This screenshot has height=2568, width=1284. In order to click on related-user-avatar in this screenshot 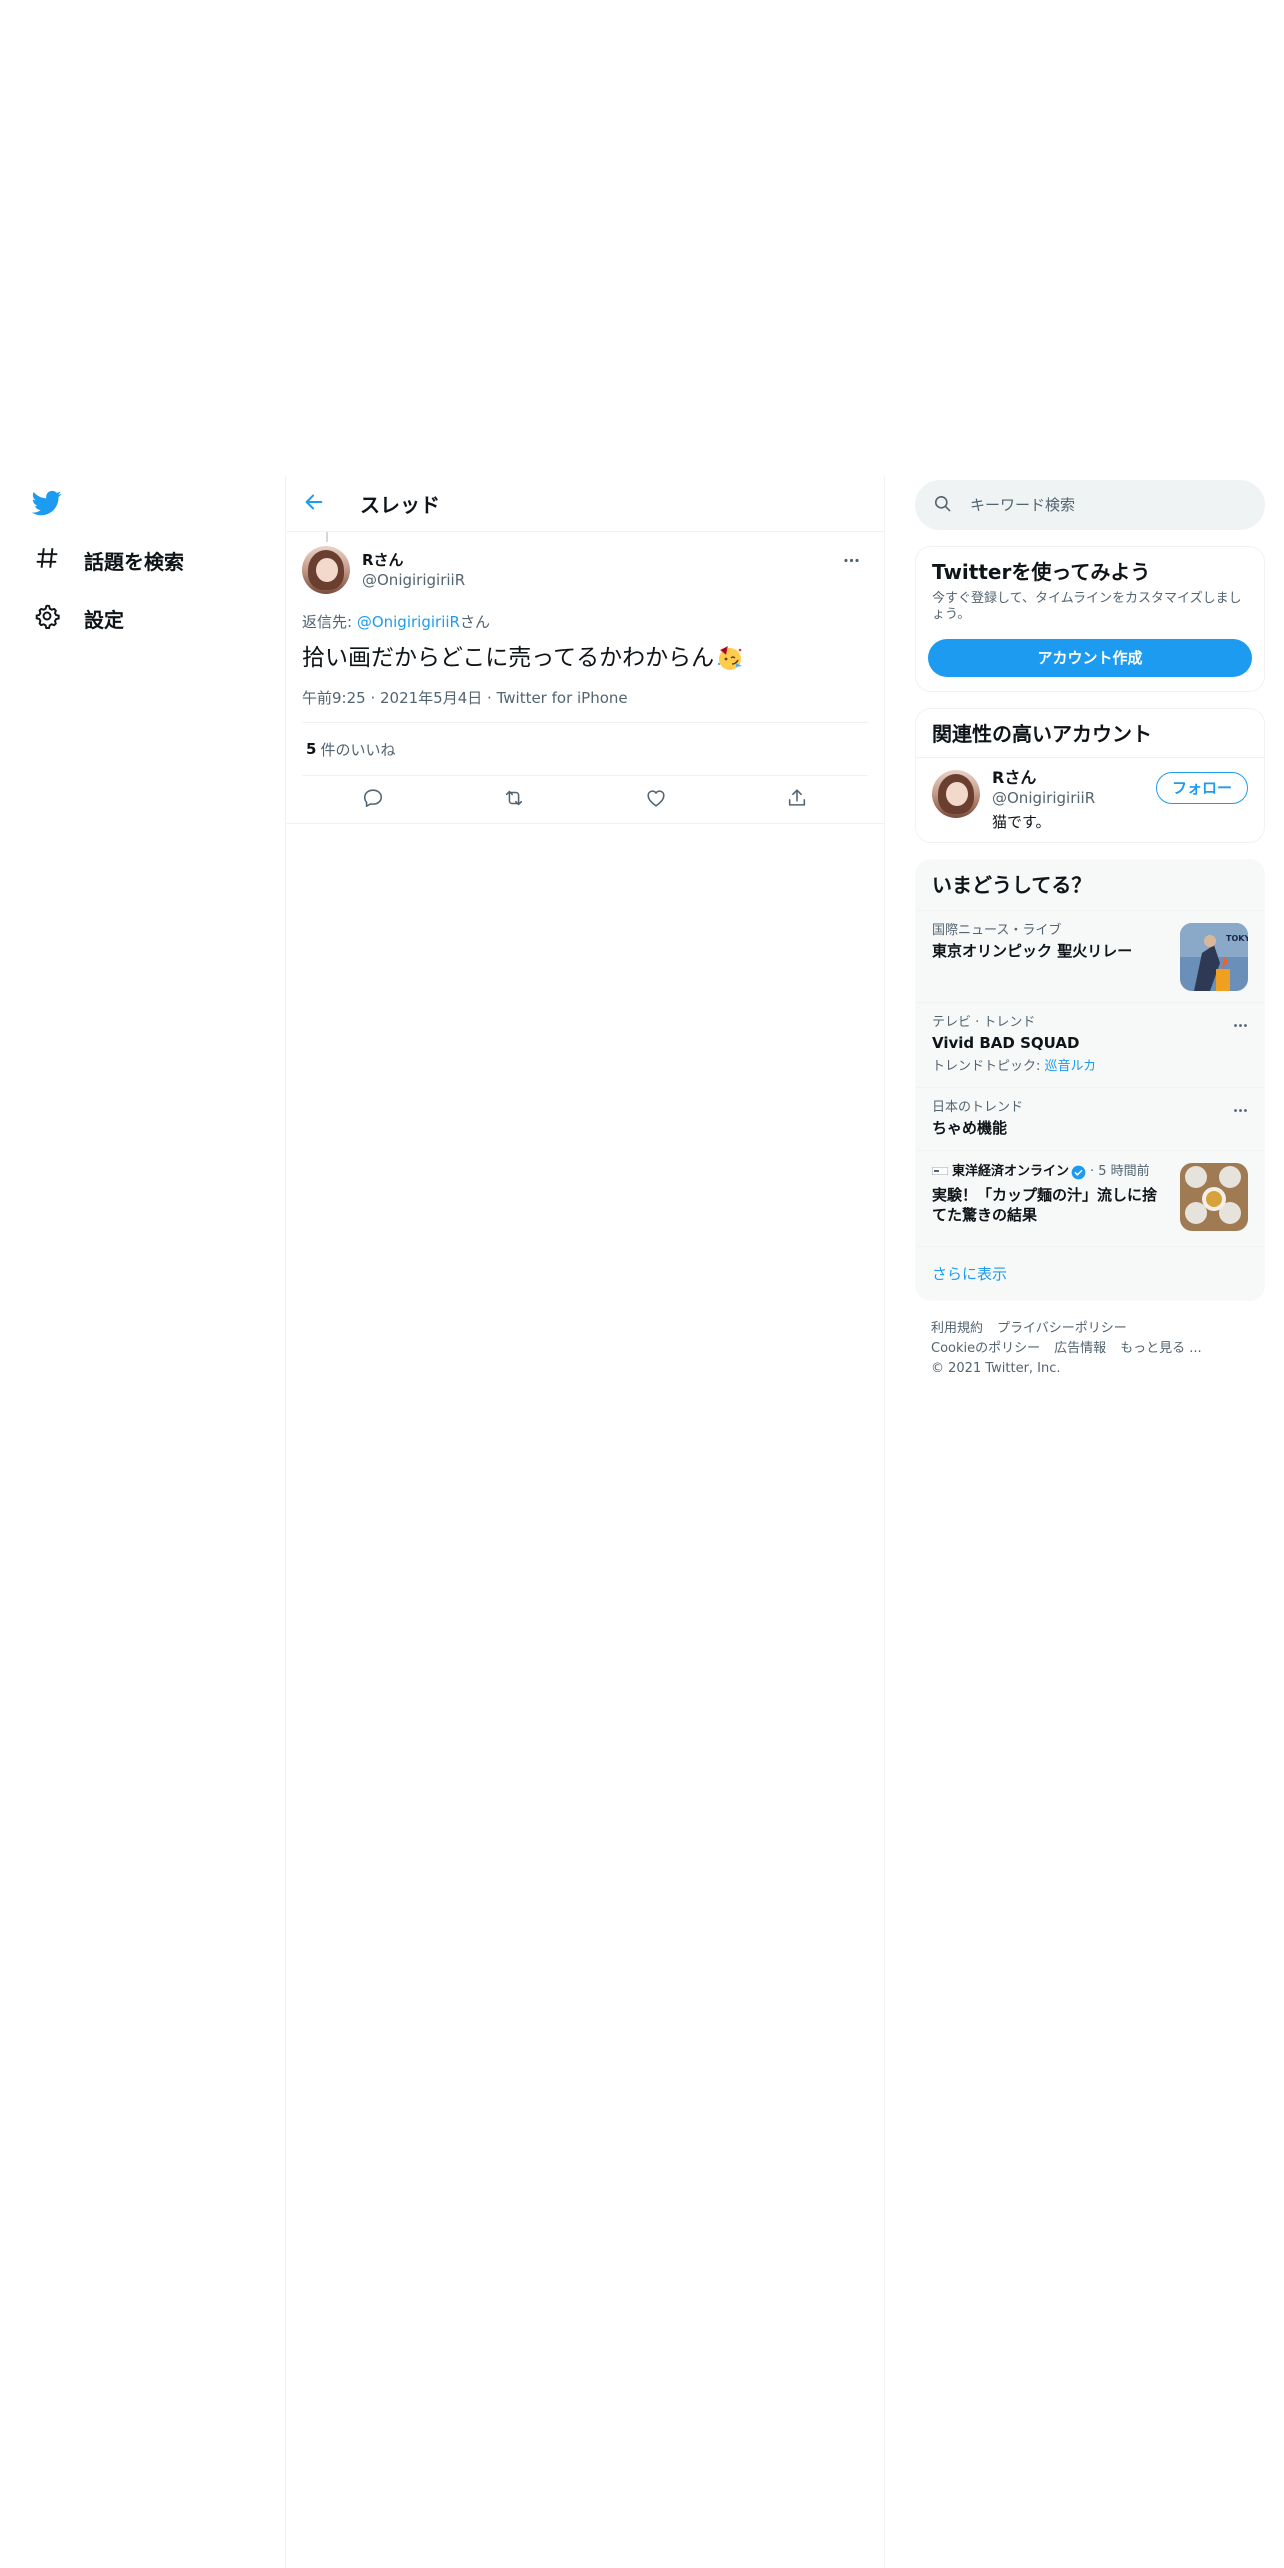, I will do `click(956, 794)`.